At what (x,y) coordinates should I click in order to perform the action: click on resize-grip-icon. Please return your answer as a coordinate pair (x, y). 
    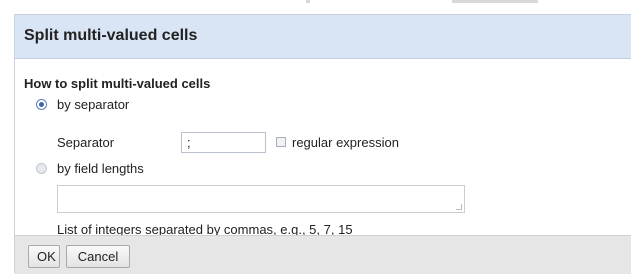
    Looking at the image, I should click on (459, 207).